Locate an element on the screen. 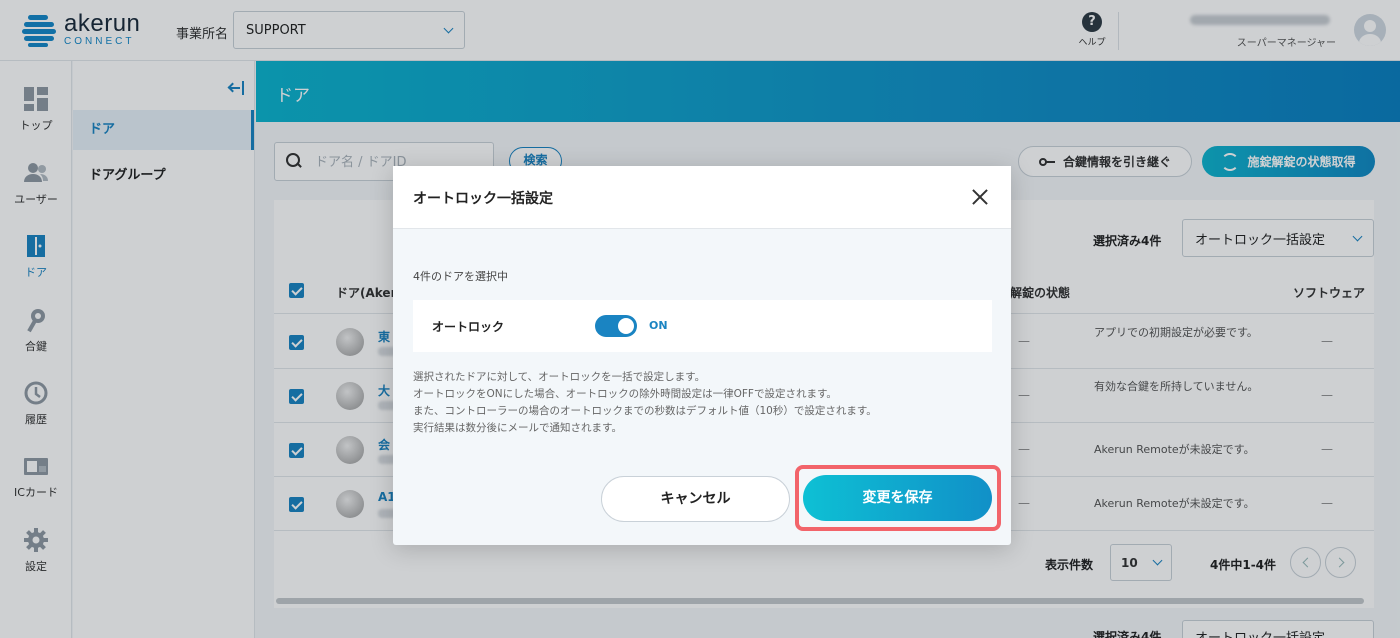 This screenshot has height=638, width=1400. selection-info: 4件のドアを選択中 is located at coordinates (460, 276).